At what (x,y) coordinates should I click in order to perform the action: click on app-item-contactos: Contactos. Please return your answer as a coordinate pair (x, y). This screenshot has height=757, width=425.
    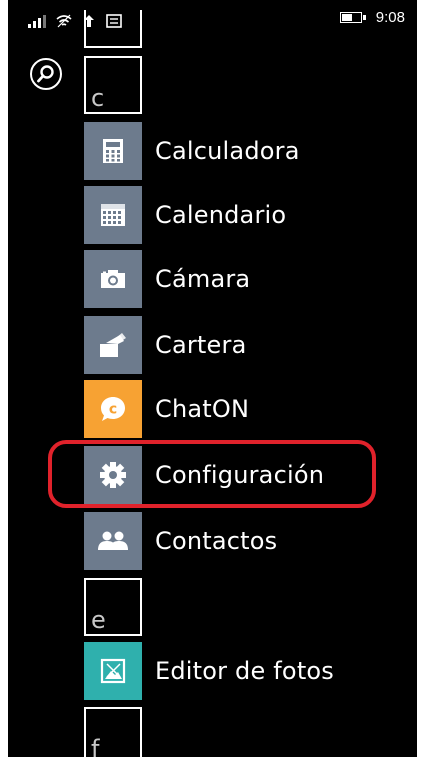
    Looking at the image, I should click on (180, 541).